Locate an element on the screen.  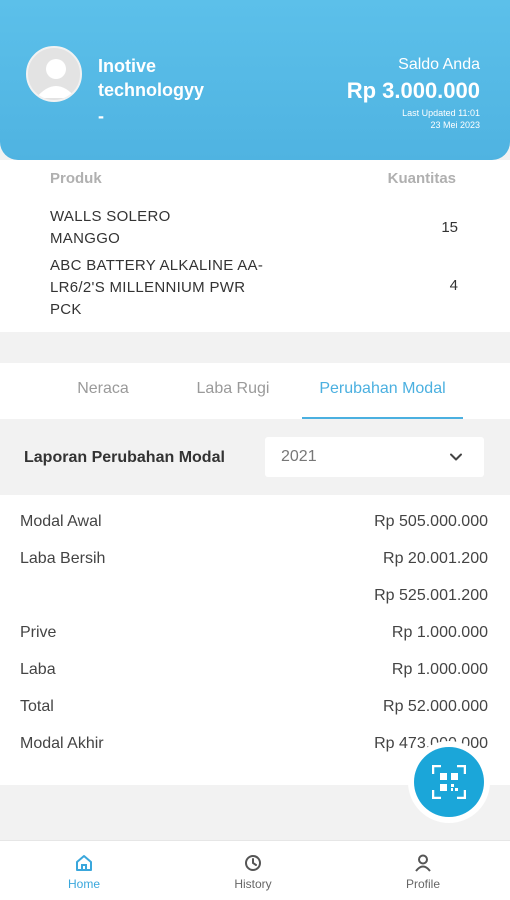
bottom-navigation: Home History Profile is located at coordinates (255, 870).